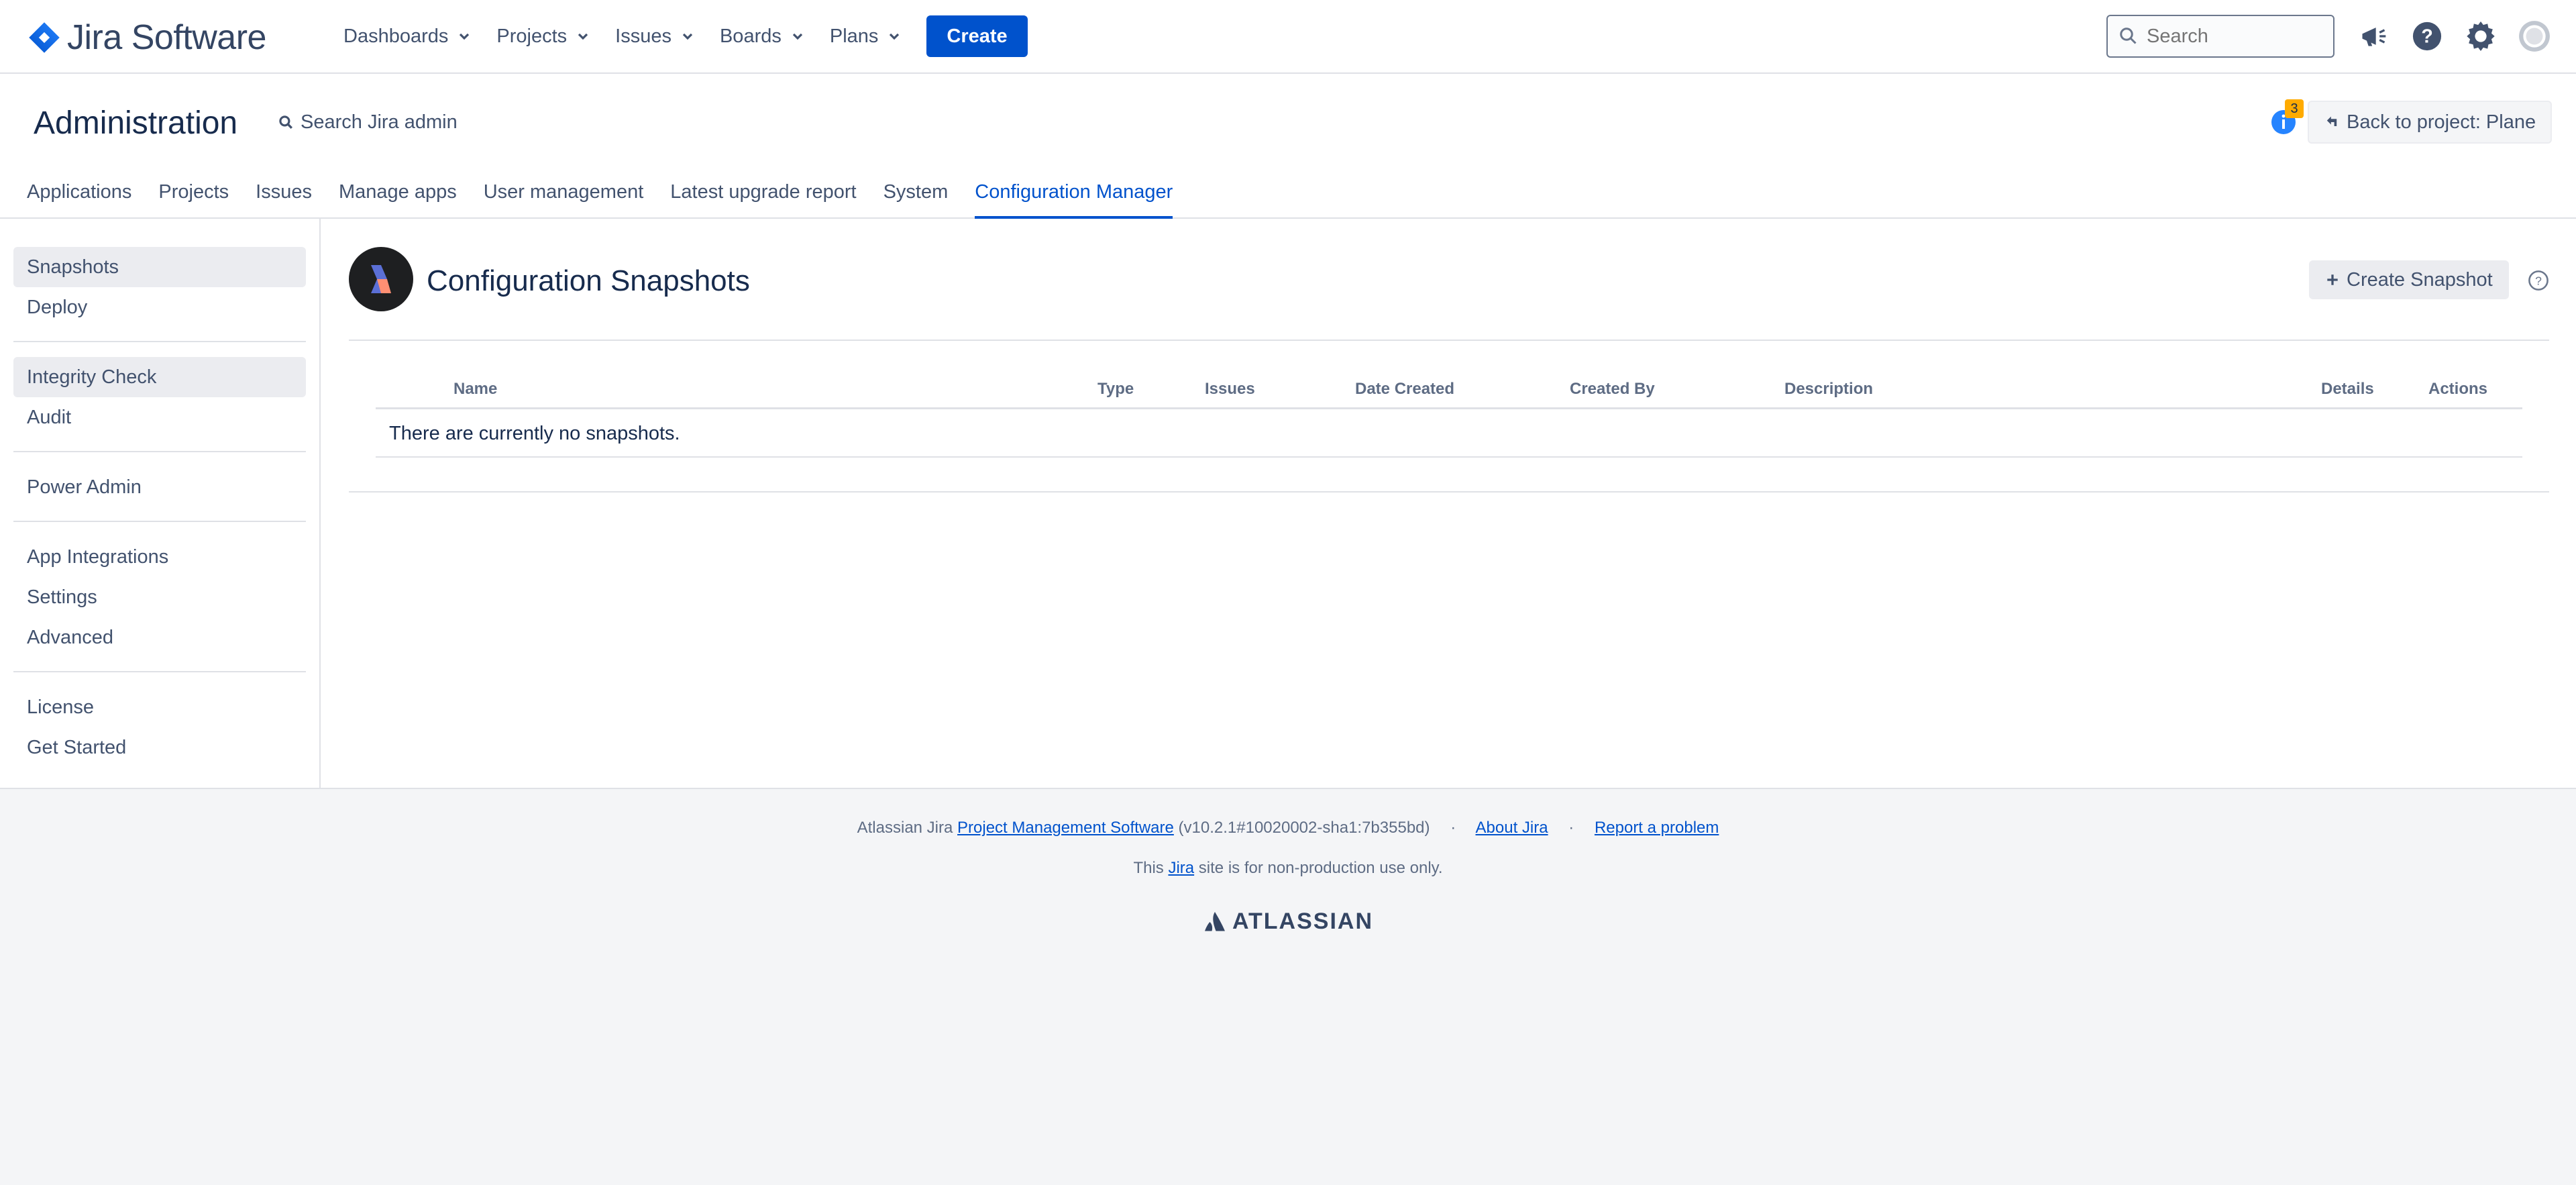 This screenshot has height=1185, width=2576. What do you see at coordinates (159, 747) in the screenshot?
I see `sidebar-item-get-started: Get Started` at bounding box center [159, 747].